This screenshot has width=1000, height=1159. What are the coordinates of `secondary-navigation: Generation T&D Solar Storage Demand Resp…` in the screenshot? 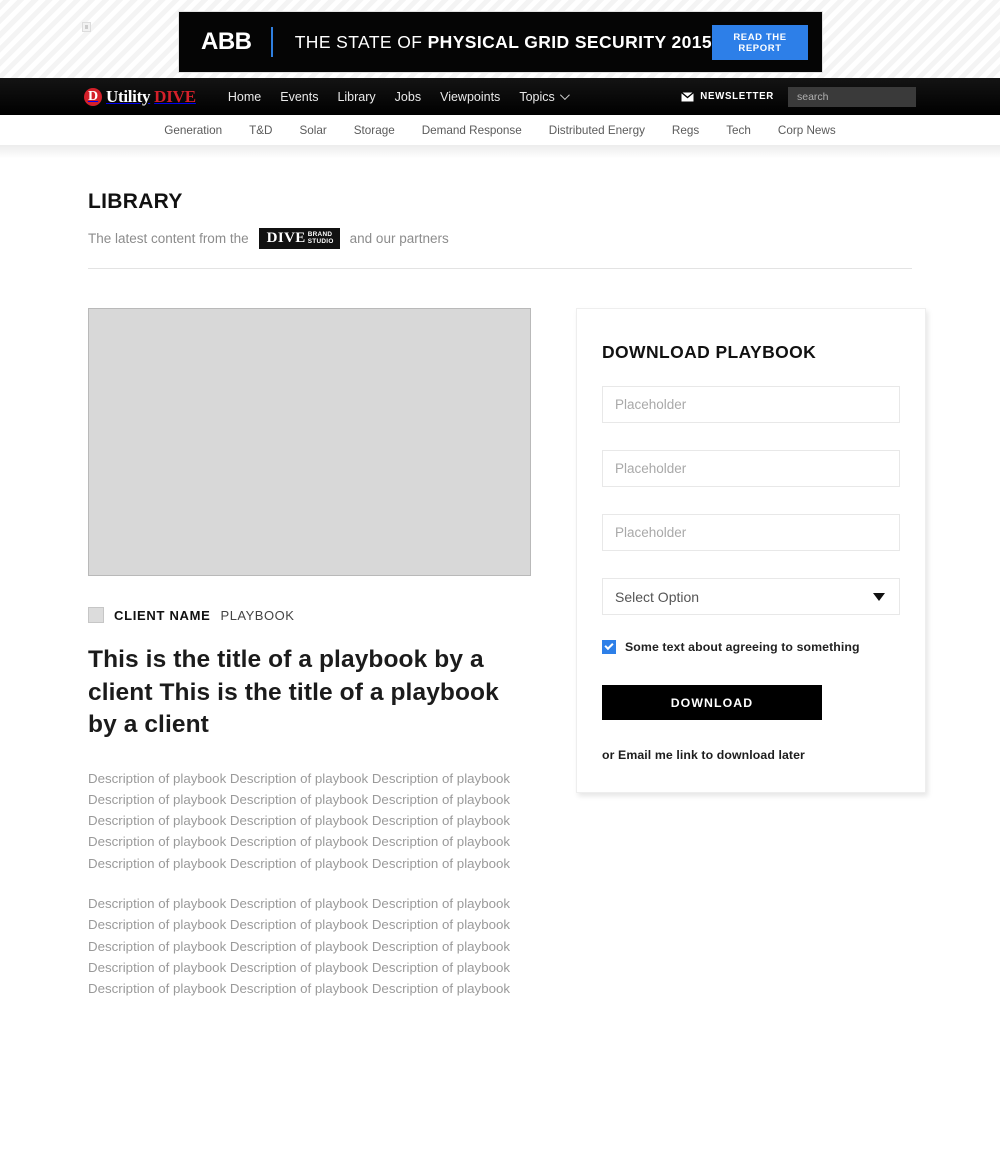 It's located at (500, 130).